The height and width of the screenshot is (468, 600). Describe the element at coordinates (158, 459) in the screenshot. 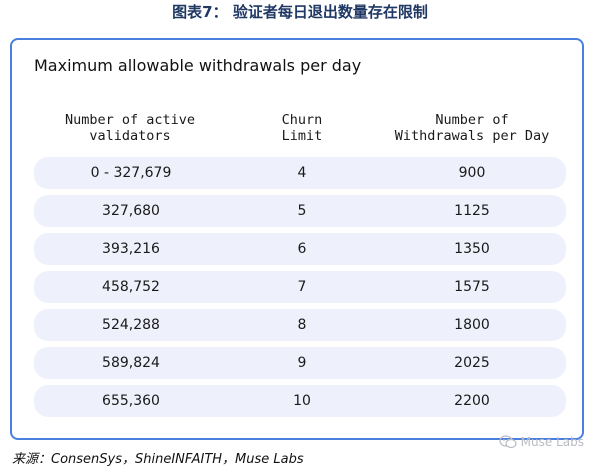

I see `source-note: 来源：ConsenSys，ShineINFAITH，Muse Labs` at that location.